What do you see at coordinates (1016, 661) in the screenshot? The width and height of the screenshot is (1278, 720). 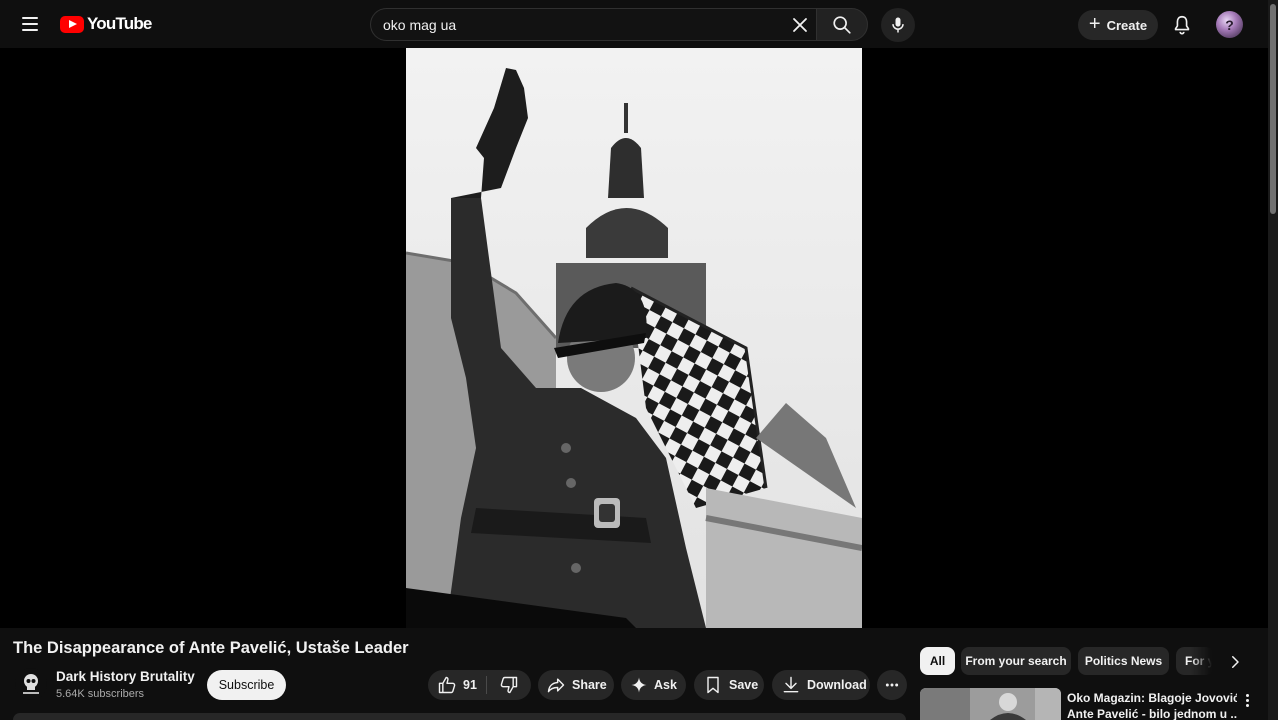 I see `chip-from-your-search: From your search` at bounding box center [1016, 661].